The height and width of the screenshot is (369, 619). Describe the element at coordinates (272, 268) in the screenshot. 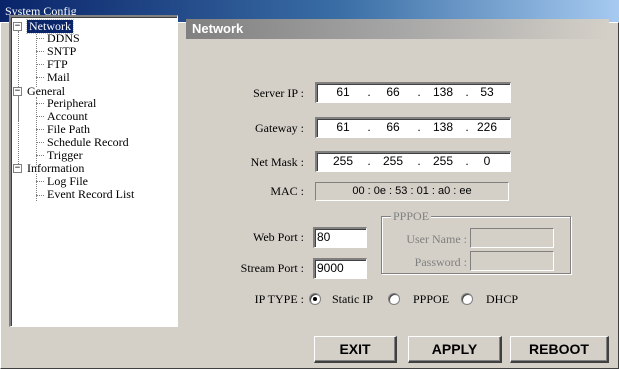

I see `stream-port-label: Stream Port :` at that location.